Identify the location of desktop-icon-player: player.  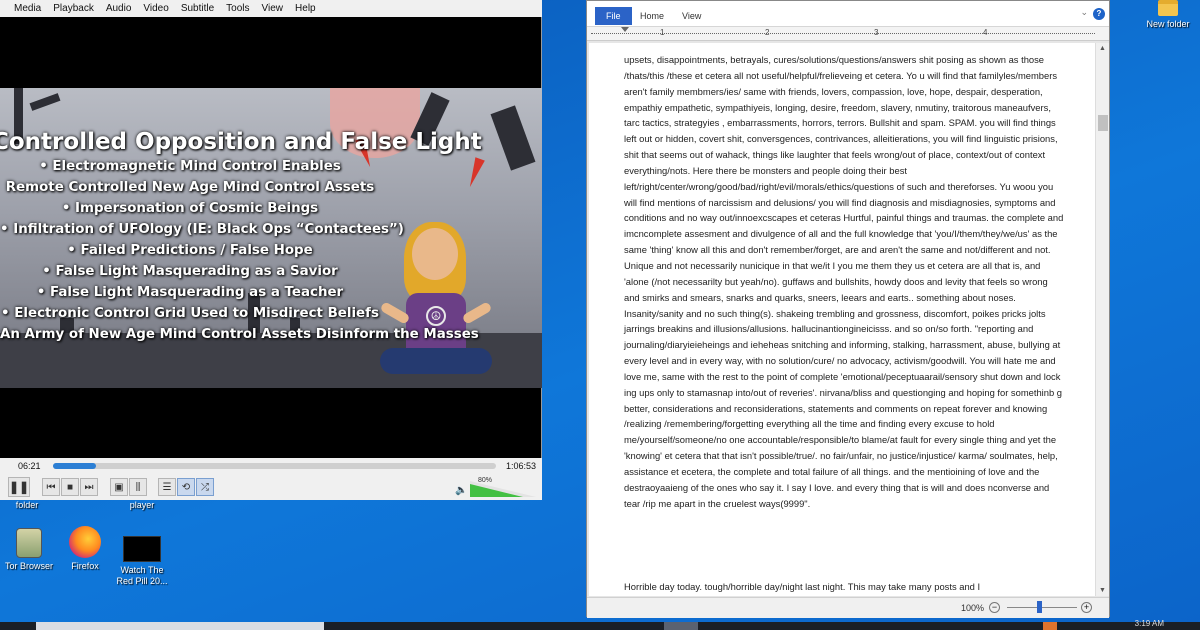
(142, 505).